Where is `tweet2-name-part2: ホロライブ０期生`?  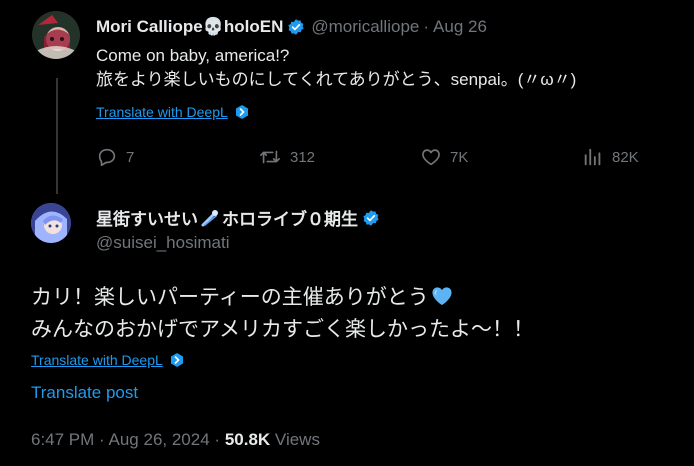 tweet2-name-part2: ホロライブ０期生 is located at coordinates (290, 219).